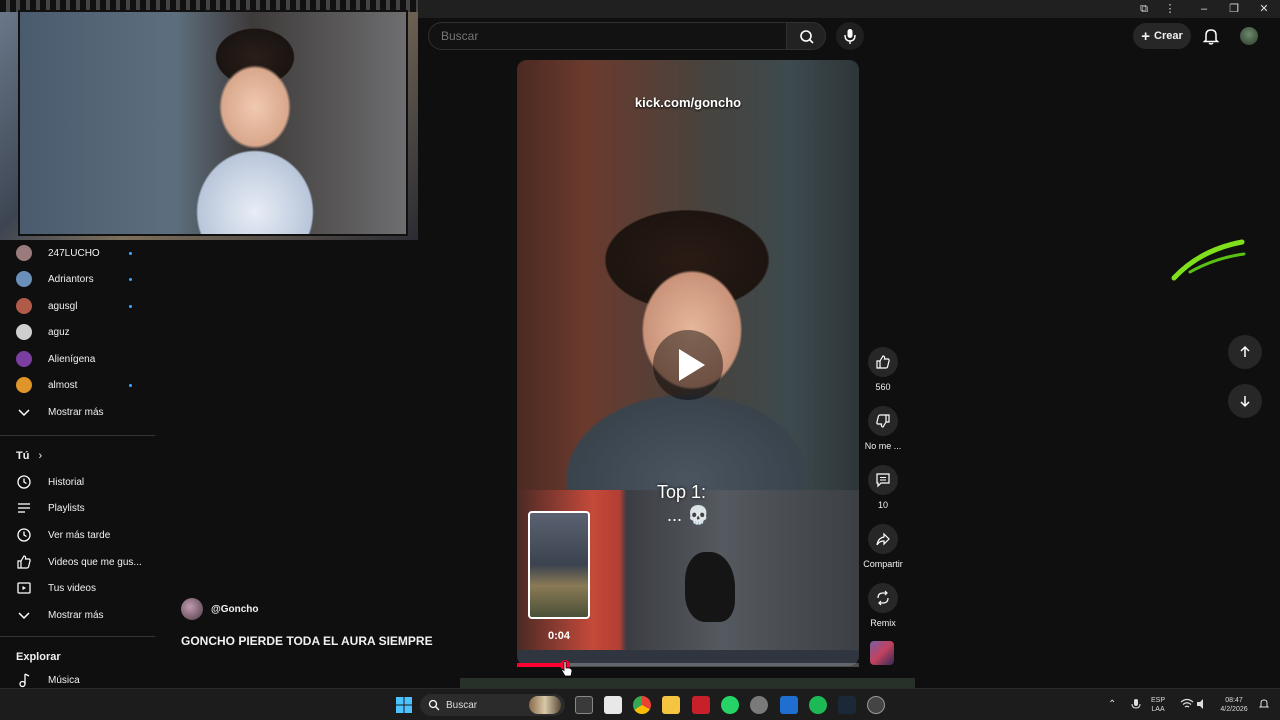  What do you see at coordinates (1245, 401) in the screenshot?
I see `next-short-button` at bounding box center [1245, 401].